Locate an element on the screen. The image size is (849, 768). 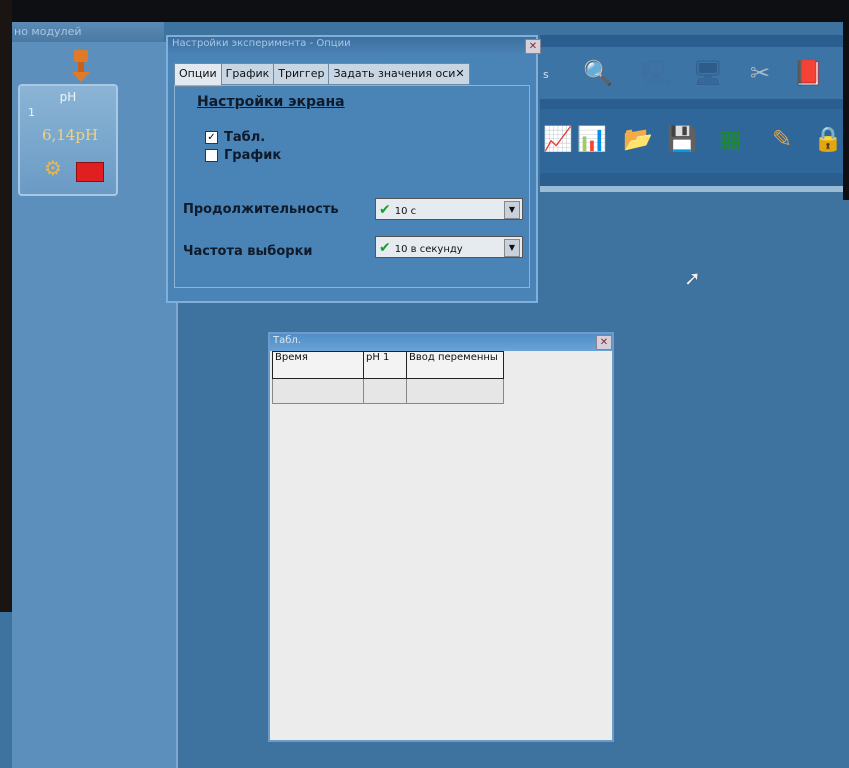
column-header-input-variable: Ввод переменны is located at coordinates (455, 365).